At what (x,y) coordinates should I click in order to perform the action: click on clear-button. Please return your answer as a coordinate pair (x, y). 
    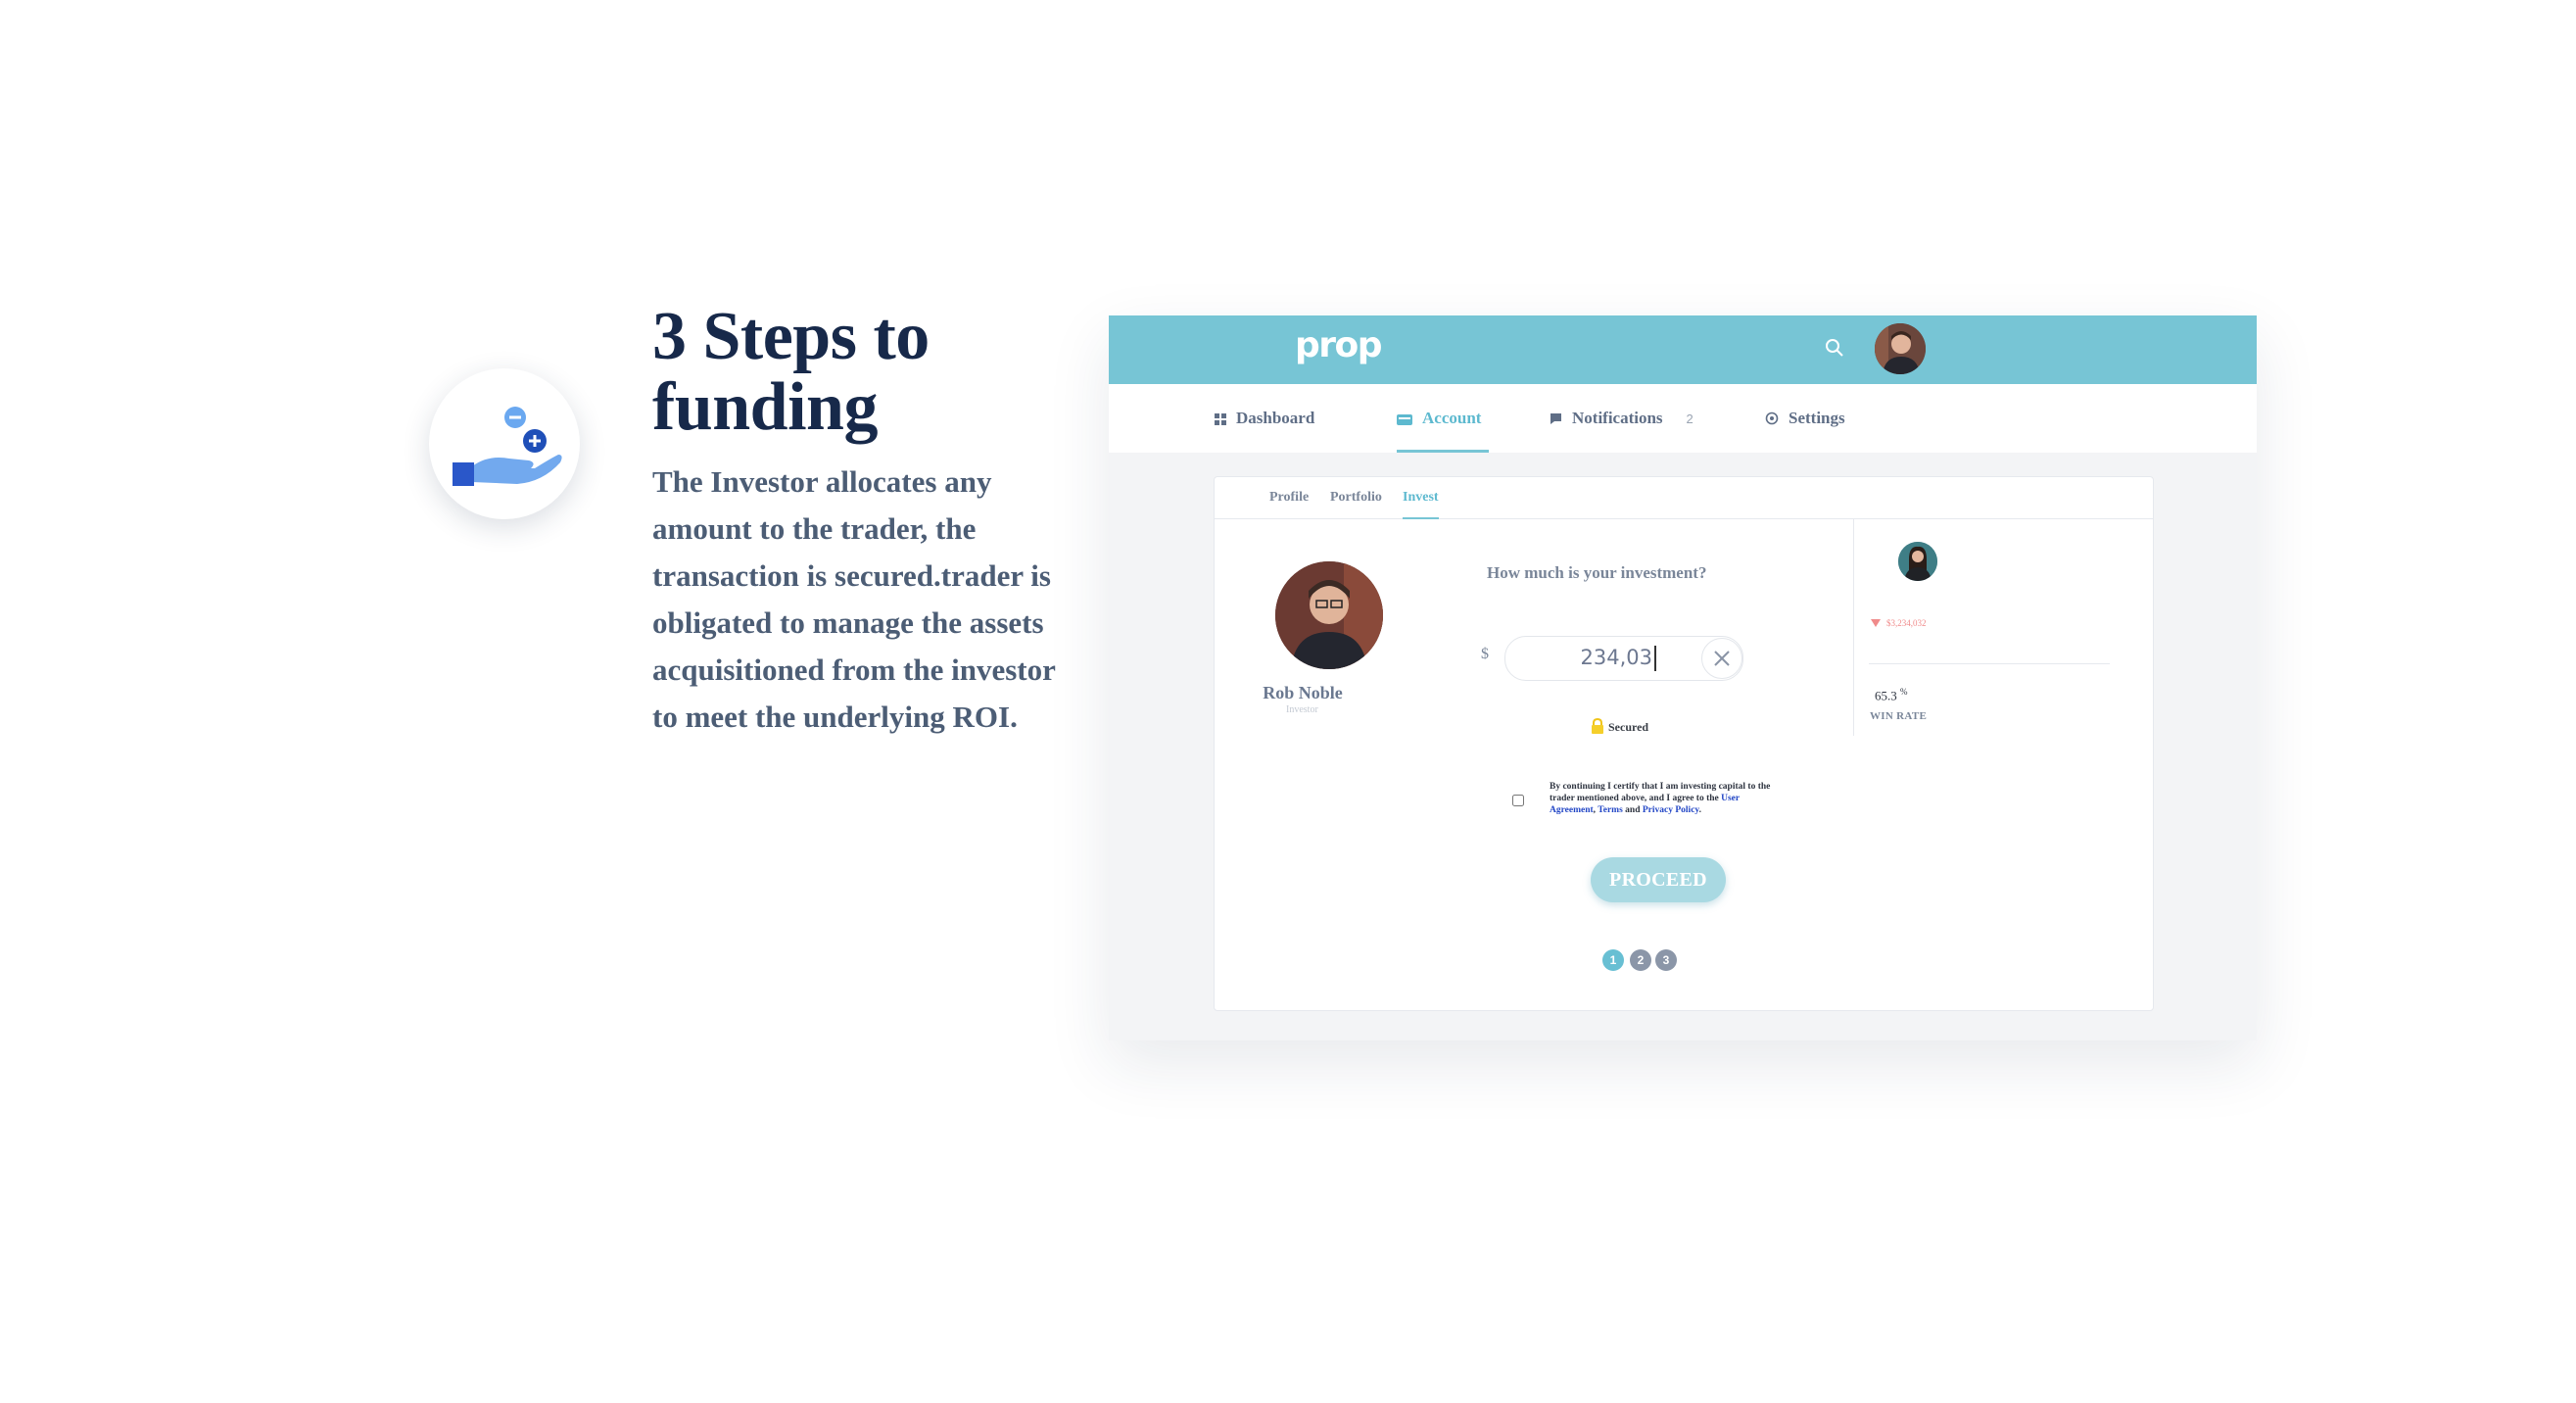
    Looking at the image, I should click on (1722, 659).